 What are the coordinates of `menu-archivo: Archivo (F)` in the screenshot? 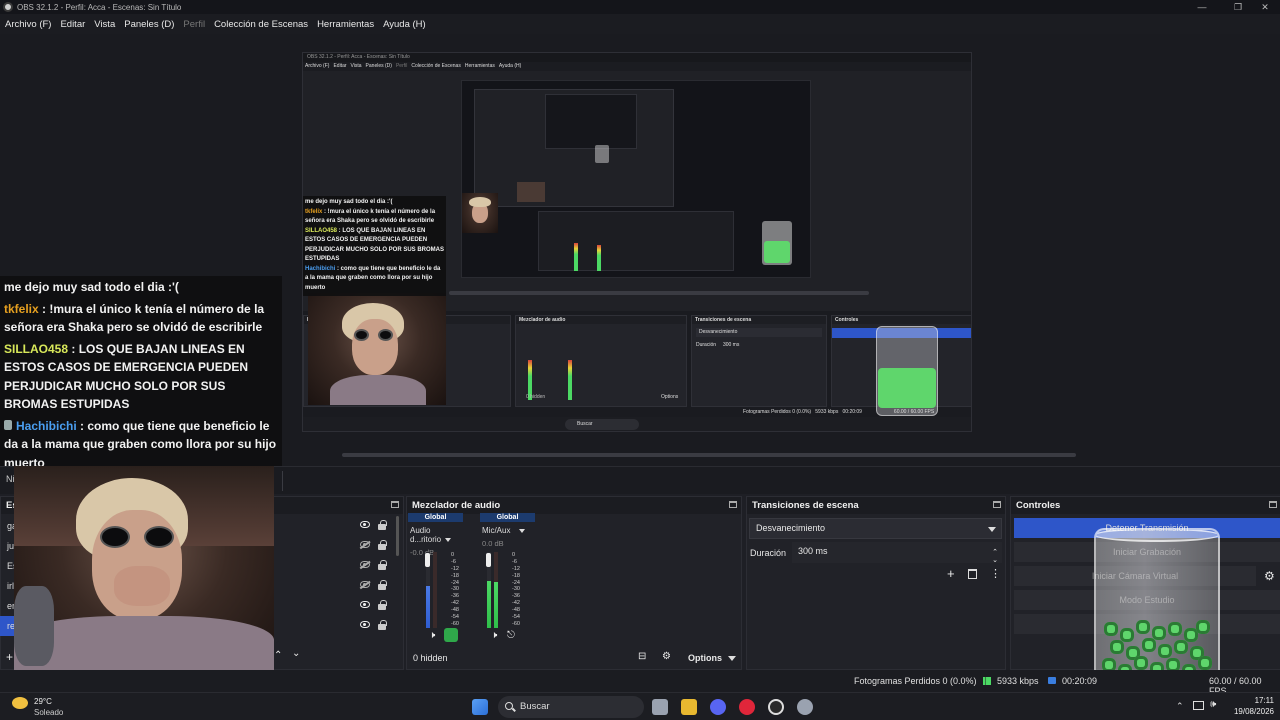 It's located at (28, 24).